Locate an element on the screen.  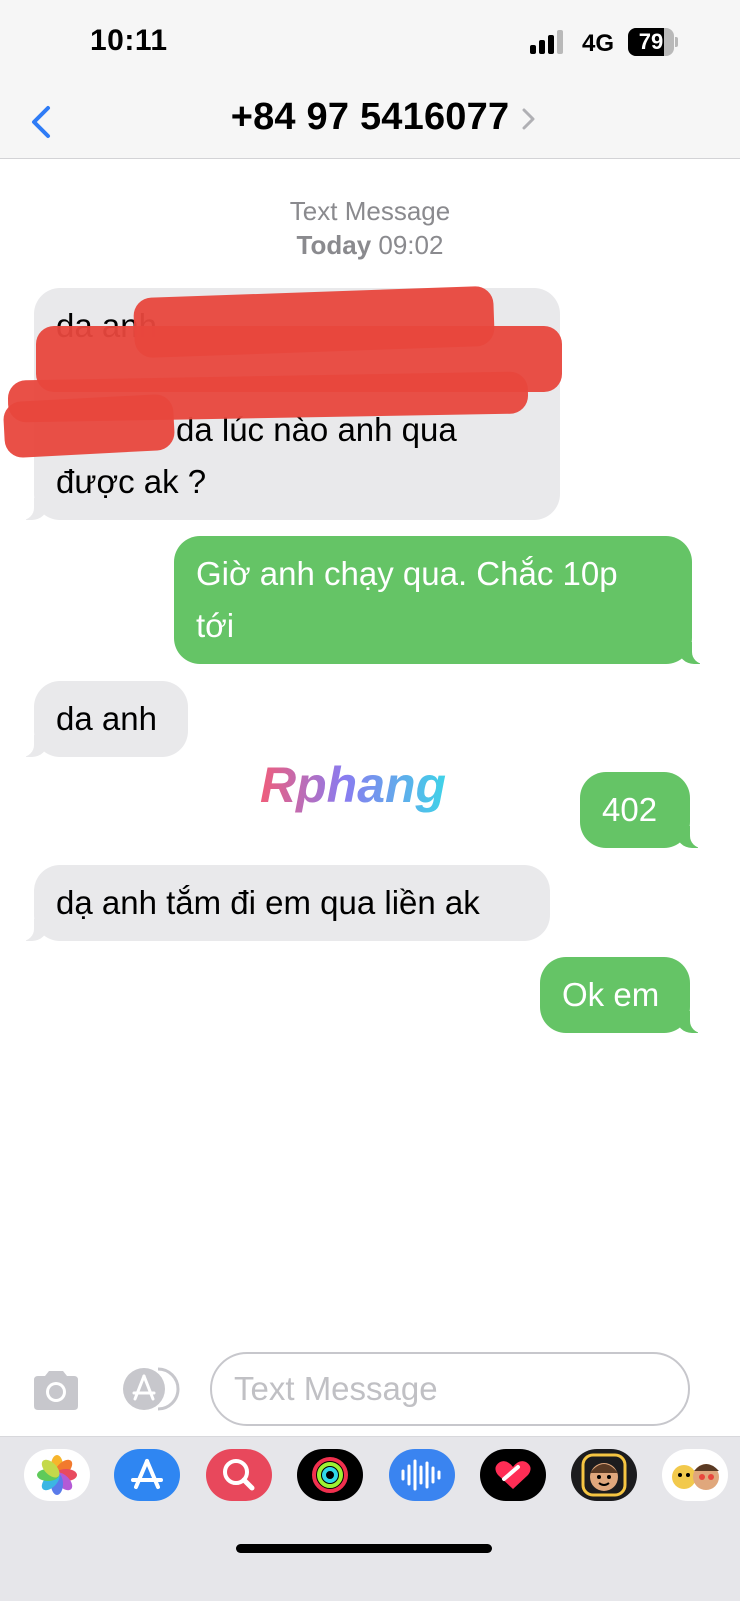
camera-icon is located at coordinates (56, 1390).